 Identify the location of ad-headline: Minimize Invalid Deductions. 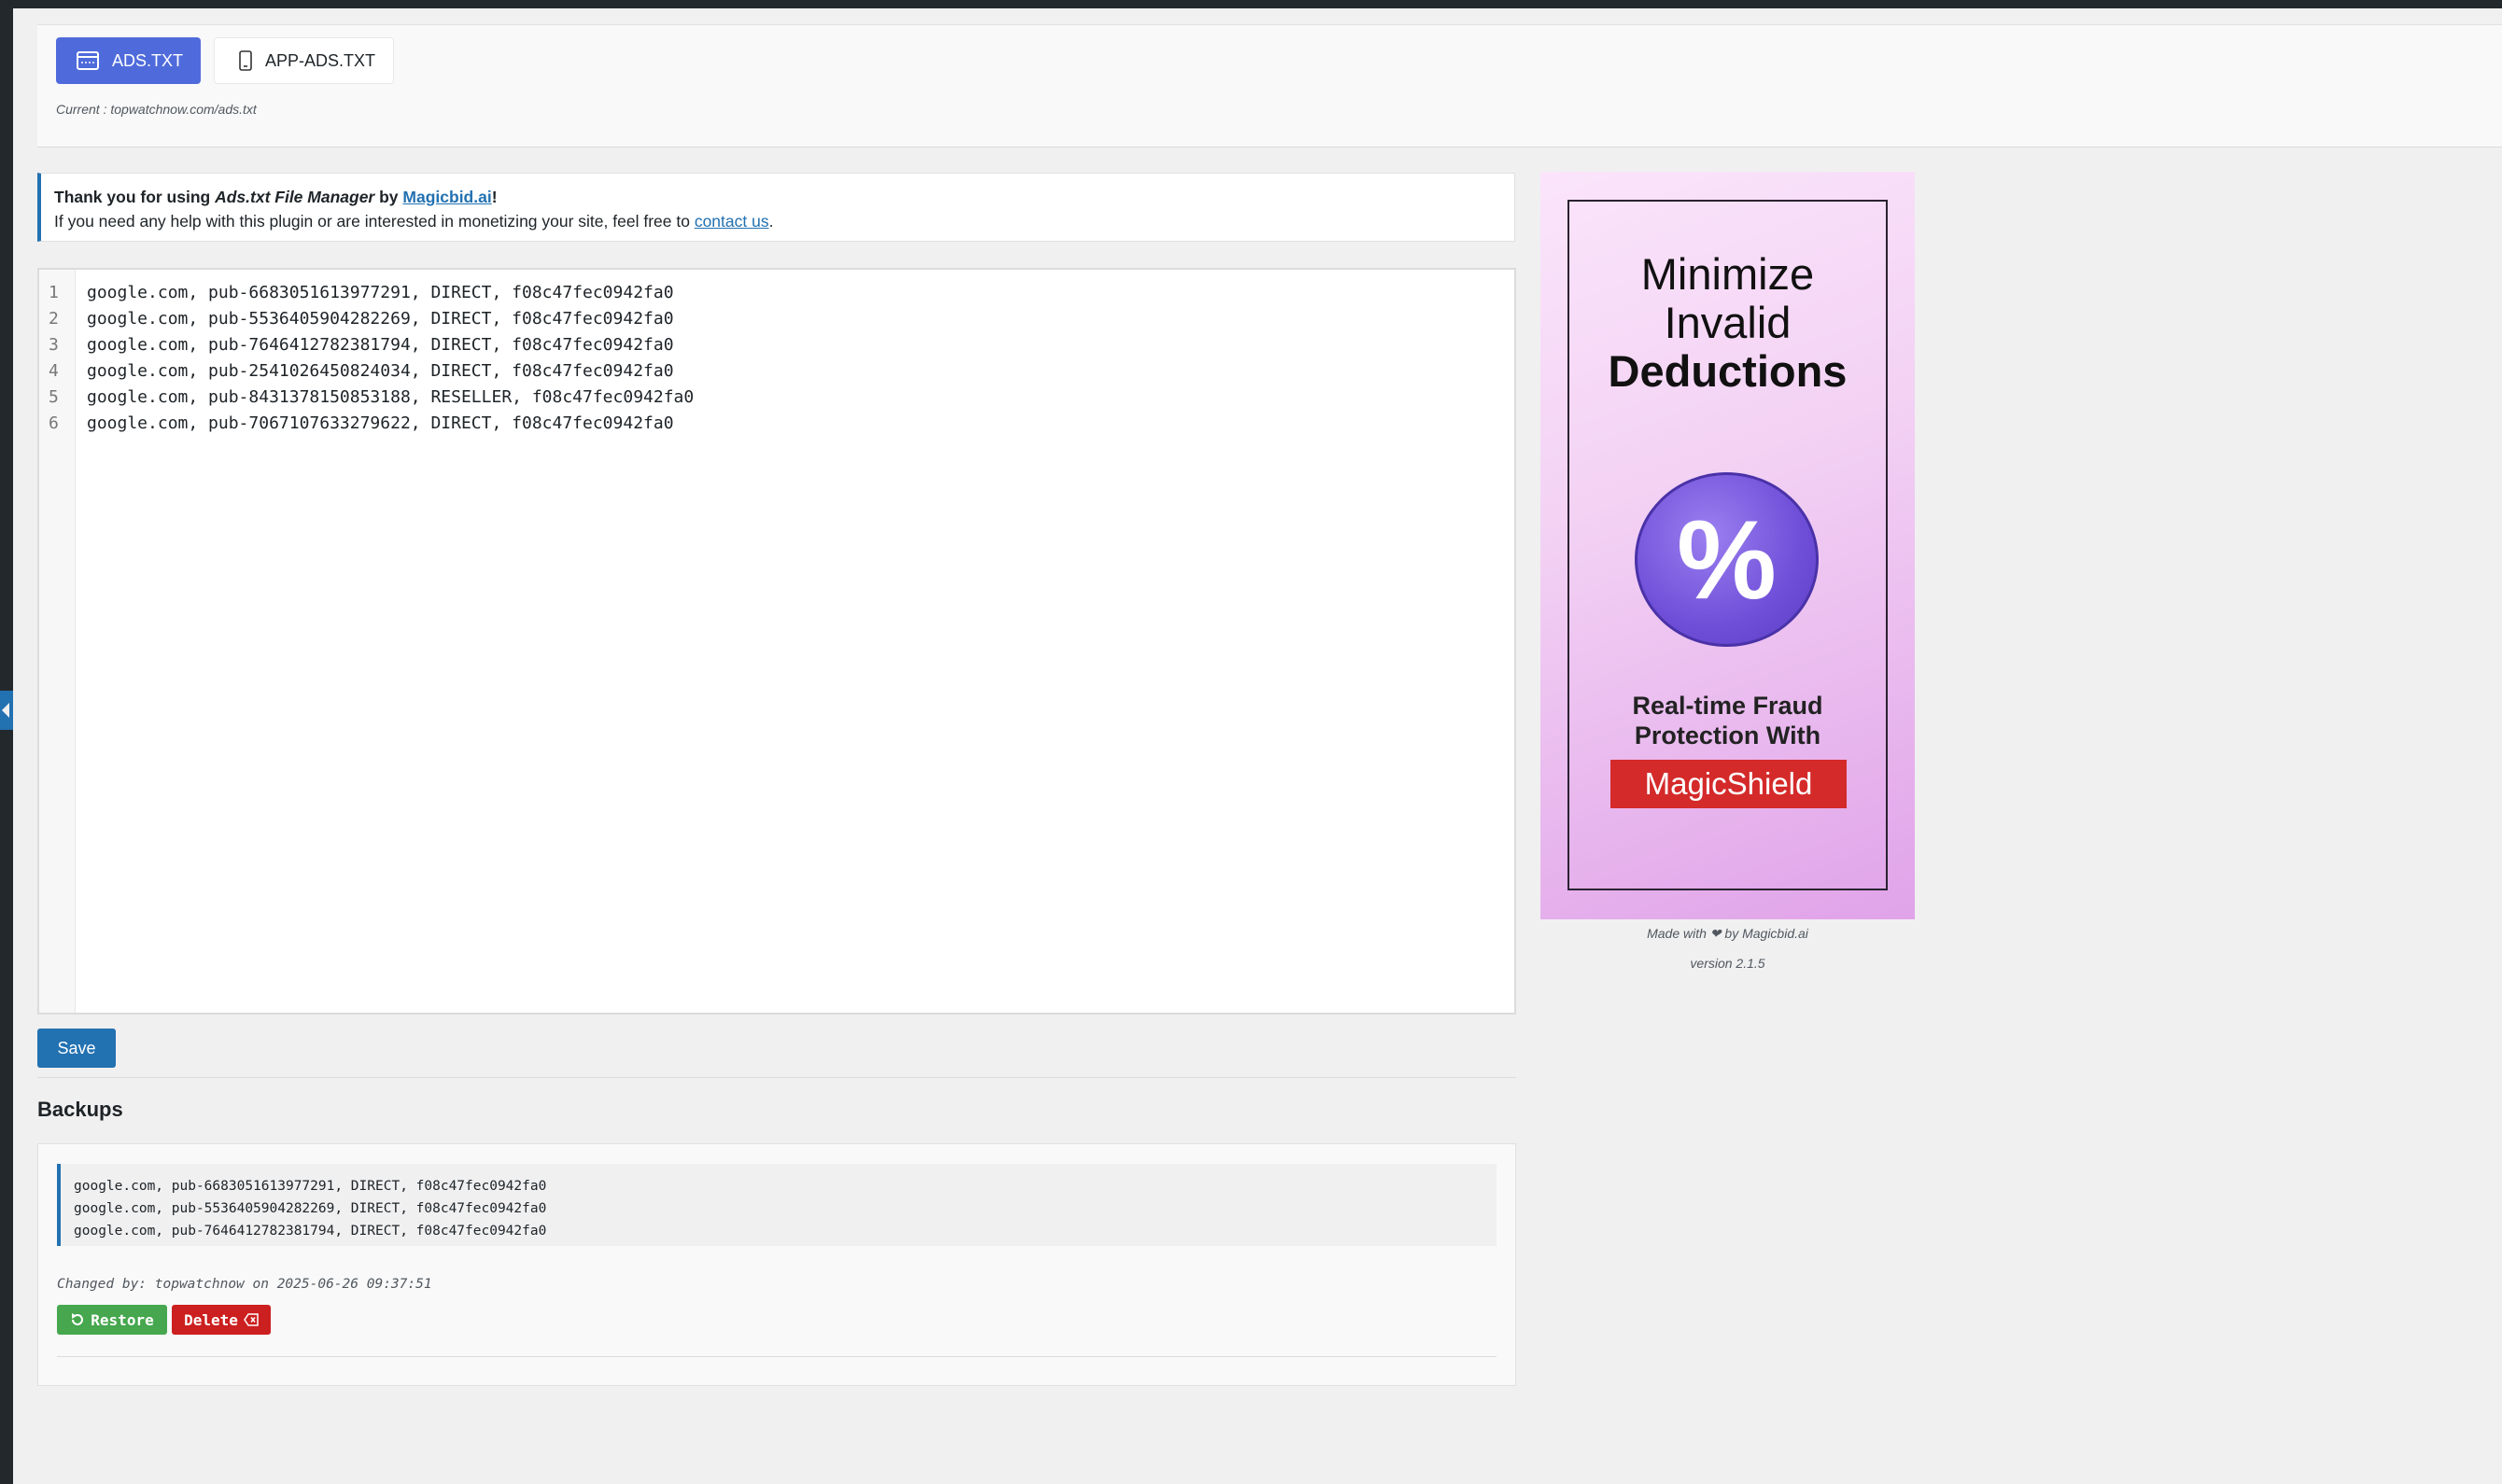
(1728, 322).